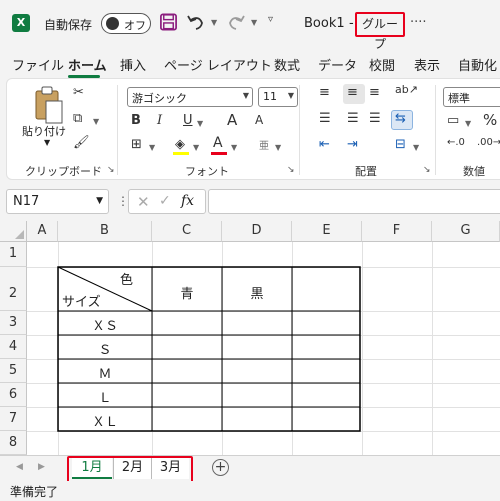 The image size is (500, 501). What do you see at coordinates (111, 170) in the screenshot?
I see `clipboard-launcher-icon: ↘` at bounding box center [111, 170].